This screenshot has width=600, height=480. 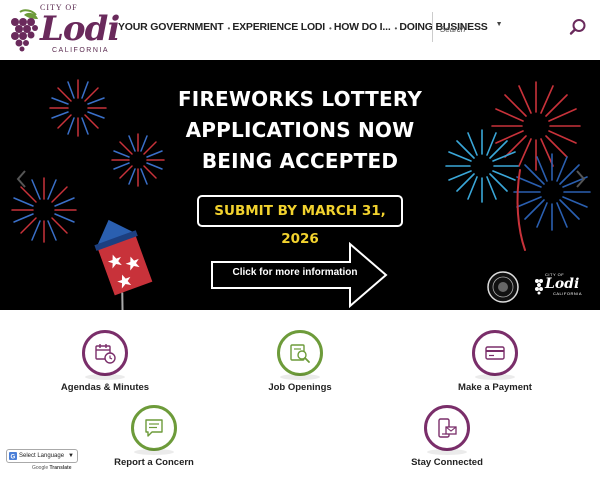 What do you see at coordinates (432, 27) in the screenshot?
I see `nav-divider` at bounding box center [432, 27].